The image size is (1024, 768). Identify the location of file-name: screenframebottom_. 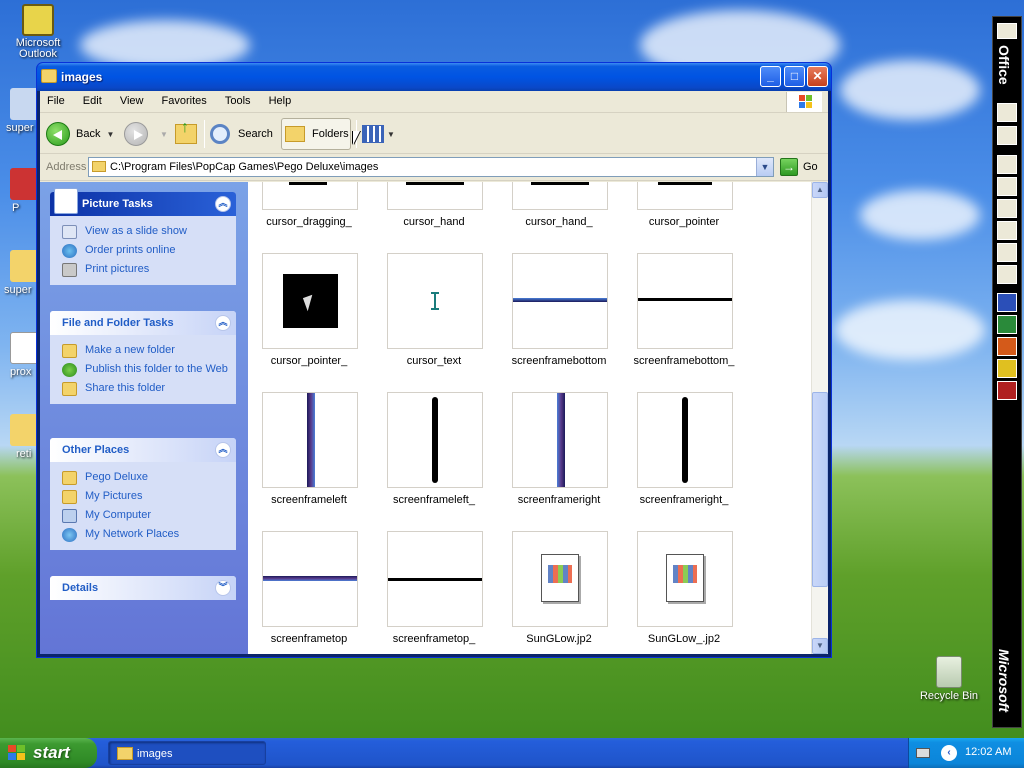
(684, 361).